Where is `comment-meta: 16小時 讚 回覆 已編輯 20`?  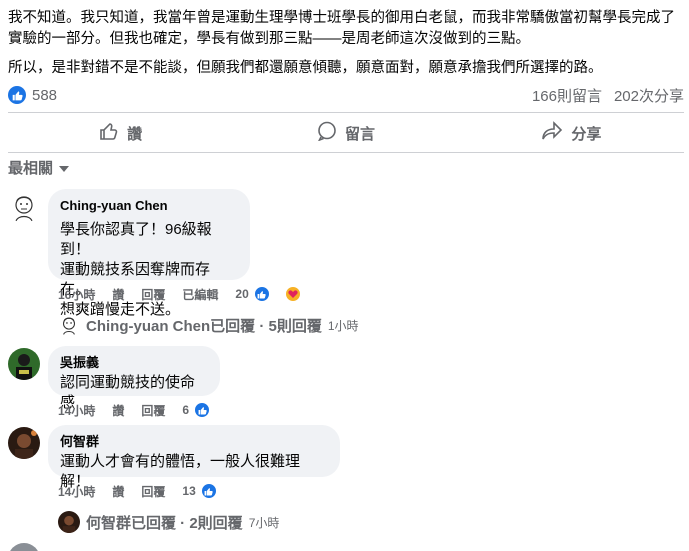 comment-meta: 16小時 讚 回覆 已編輯 20 is located at coordinates (188, 294).